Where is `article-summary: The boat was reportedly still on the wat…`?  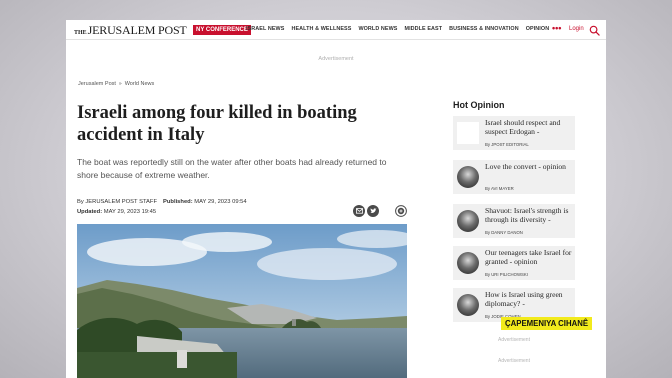 article-summary: The boat was reportedly still on the wat… is located at coordinates (232, 168).